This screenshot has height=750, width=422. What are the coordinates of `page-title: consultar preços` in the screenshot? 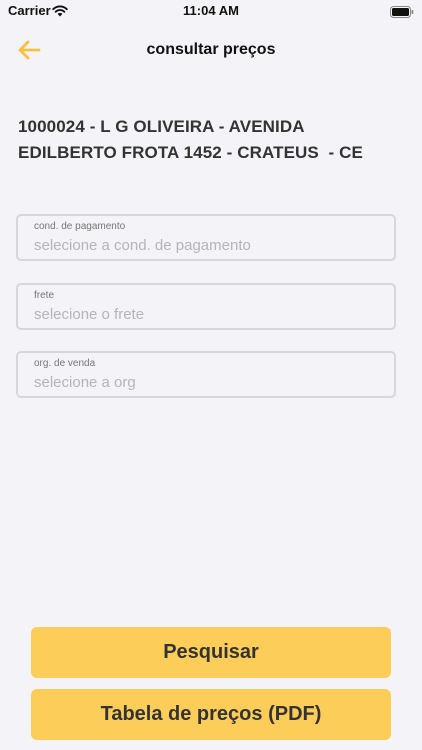 It's located at (211, 49).